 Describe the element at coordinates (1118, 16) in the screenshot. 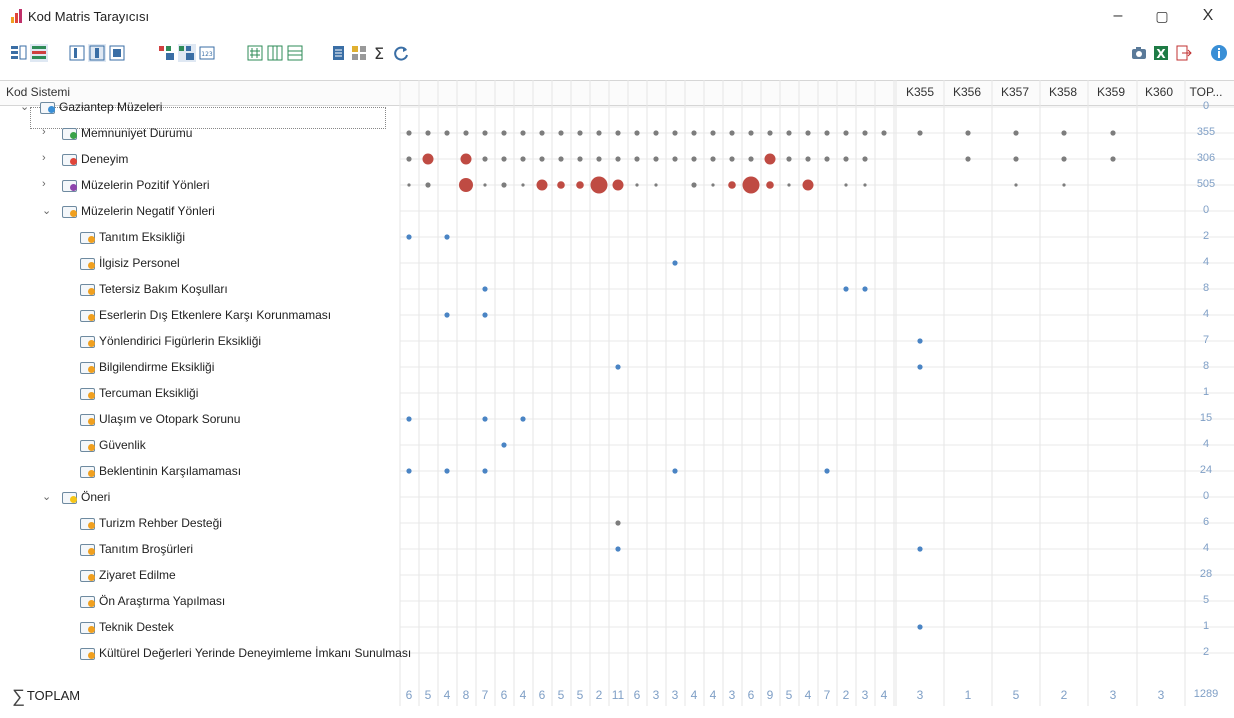

I see `minimize-button: –` at that location.